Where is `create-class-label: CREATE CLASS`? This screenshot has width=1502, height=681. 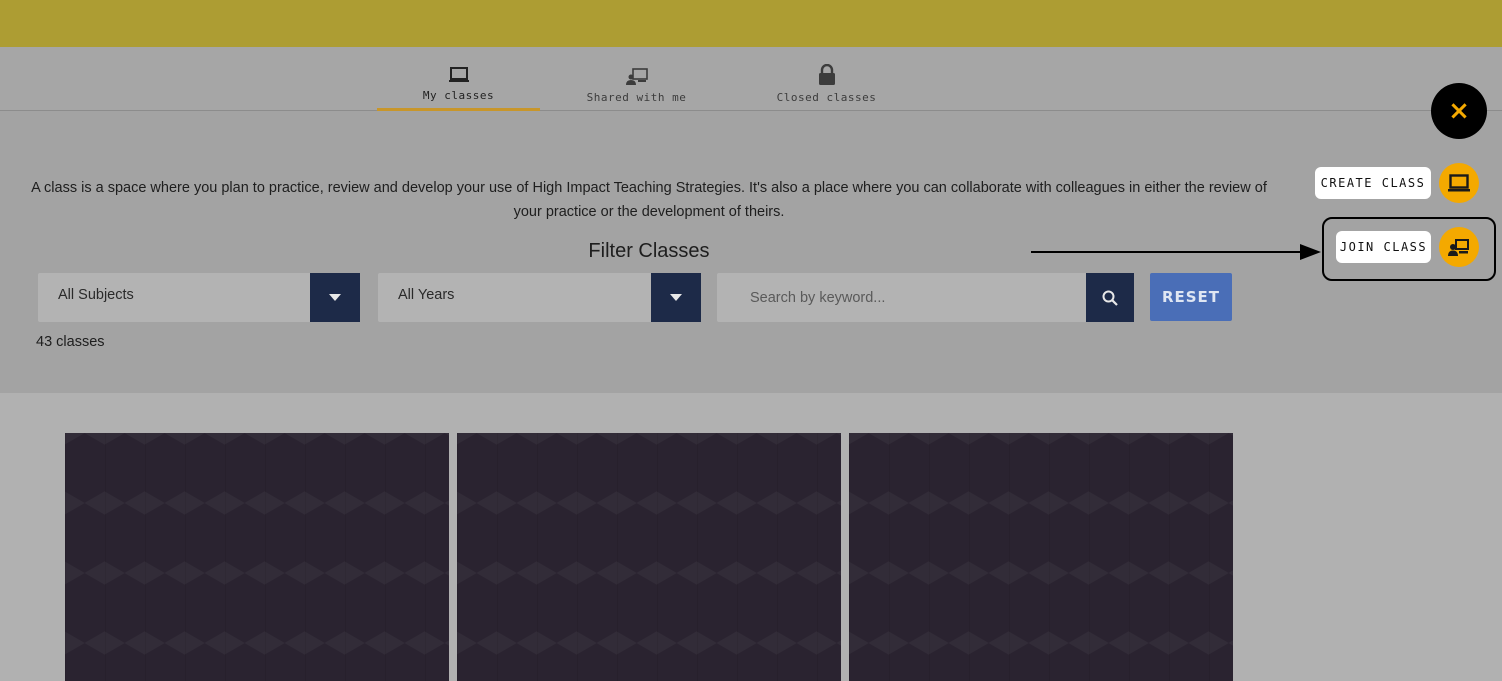
create-class-label: CREATE CLASS is located at coordinates (1373, 183).